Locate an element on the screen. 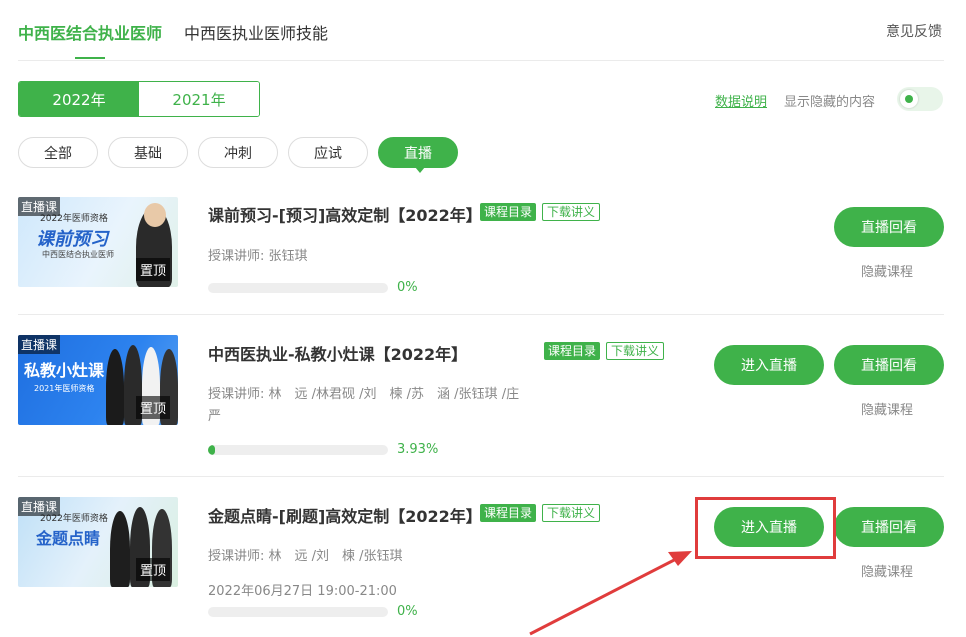 Image resolution: width=966 pixels, height=637 pixels. annotation-arrow-icon is located at coordinates (610, 593).